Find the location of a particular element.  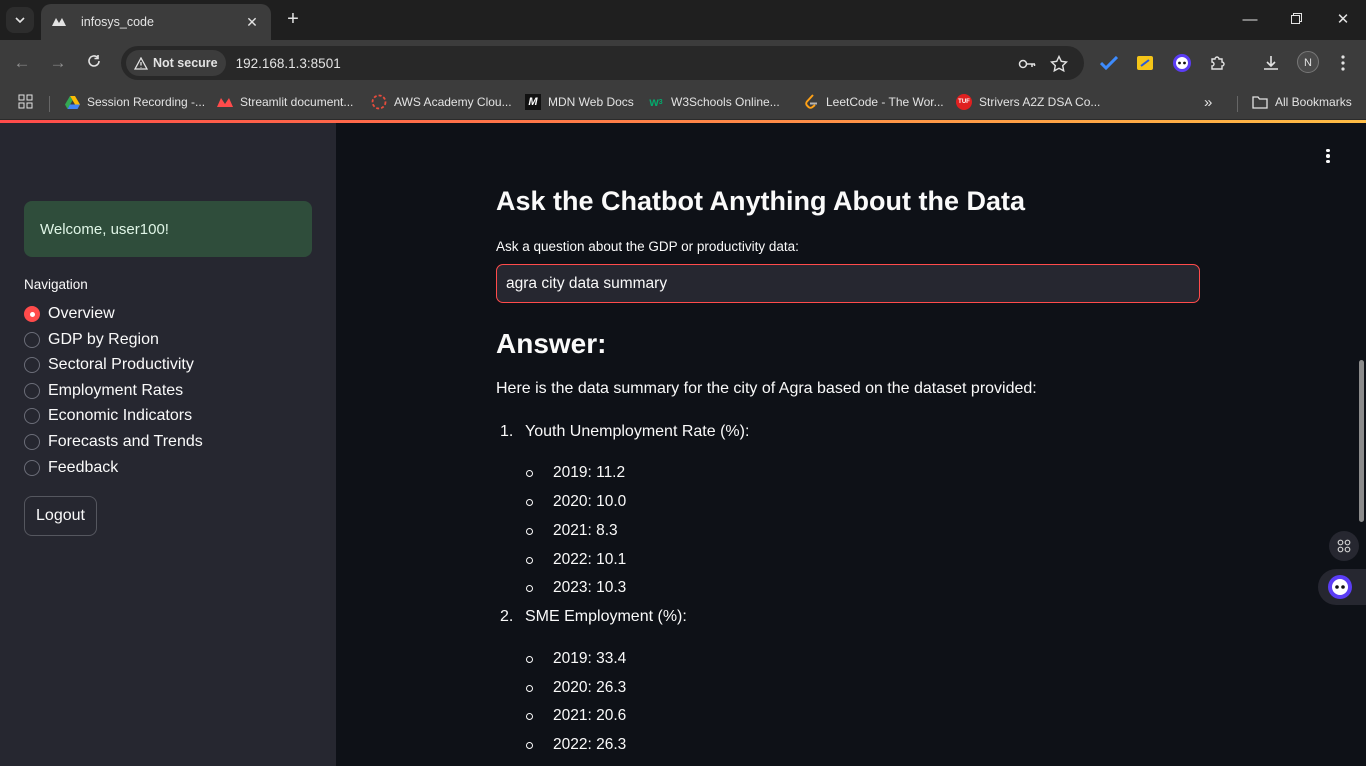

page-title: Ask the Chatbot Anything About the Data is located at coordinates (760, 201).